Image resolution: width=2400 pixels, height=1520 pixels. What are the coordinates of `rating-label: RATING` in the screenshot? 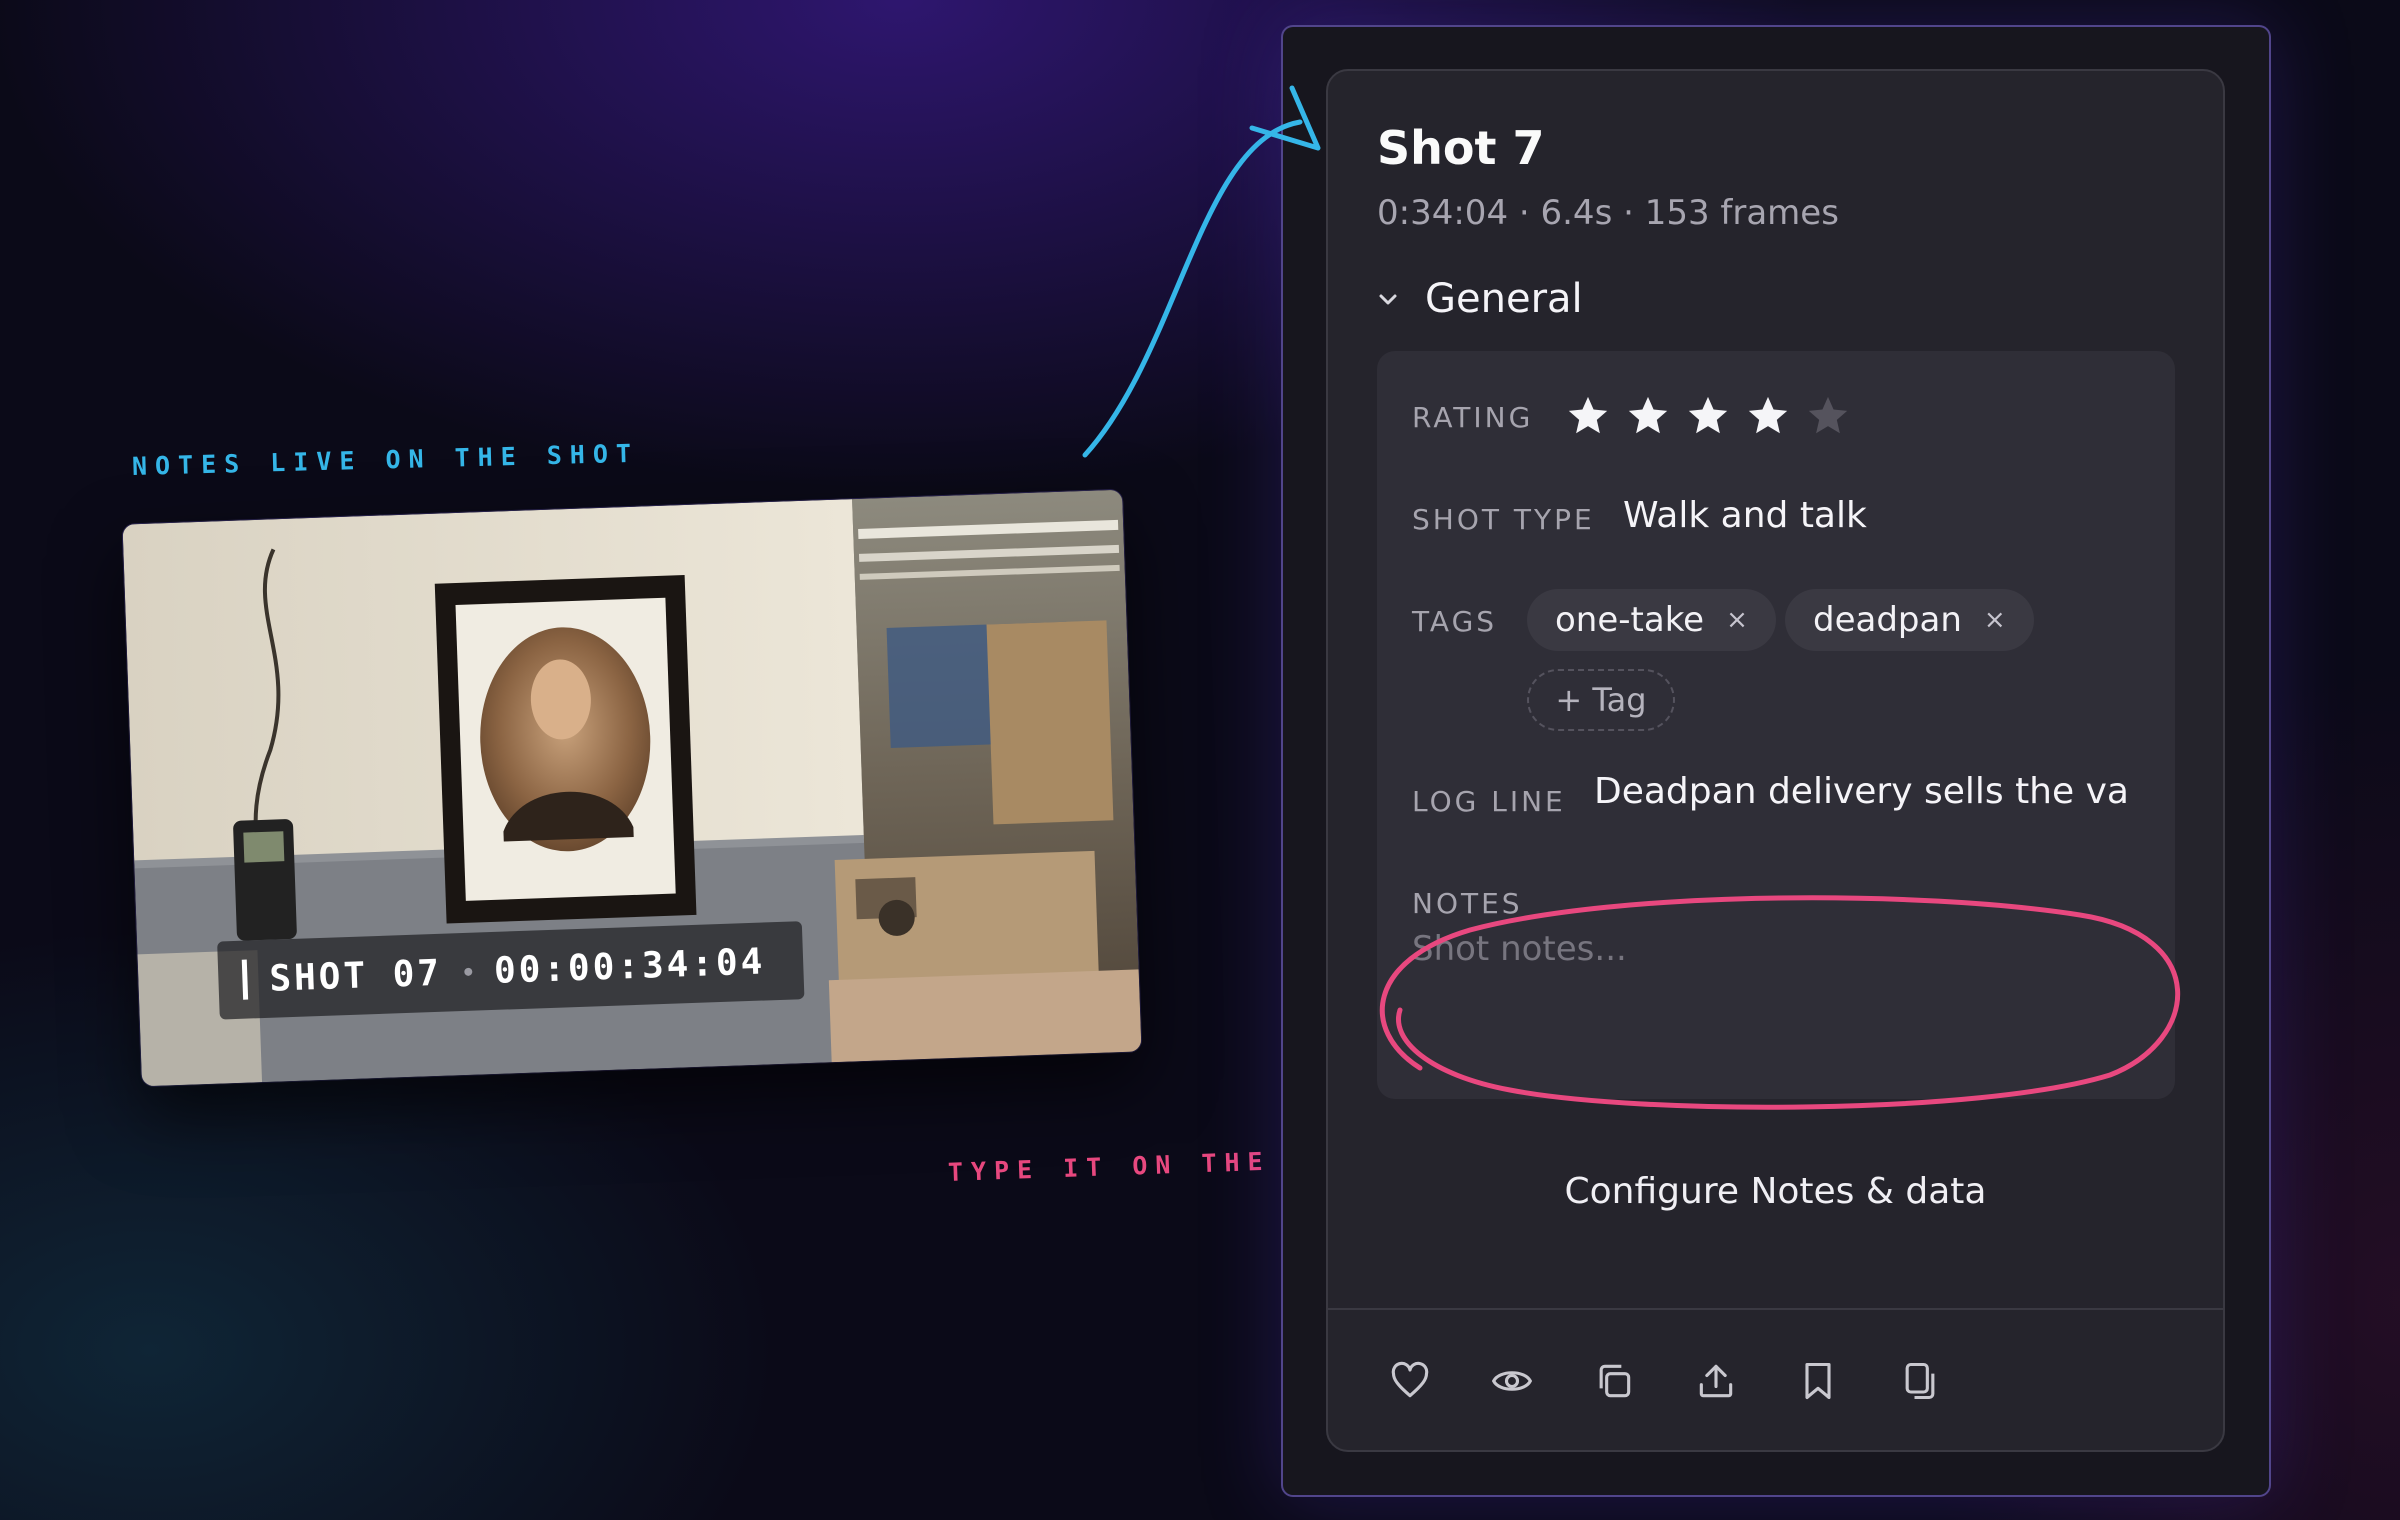 It's located at (1473, 417).